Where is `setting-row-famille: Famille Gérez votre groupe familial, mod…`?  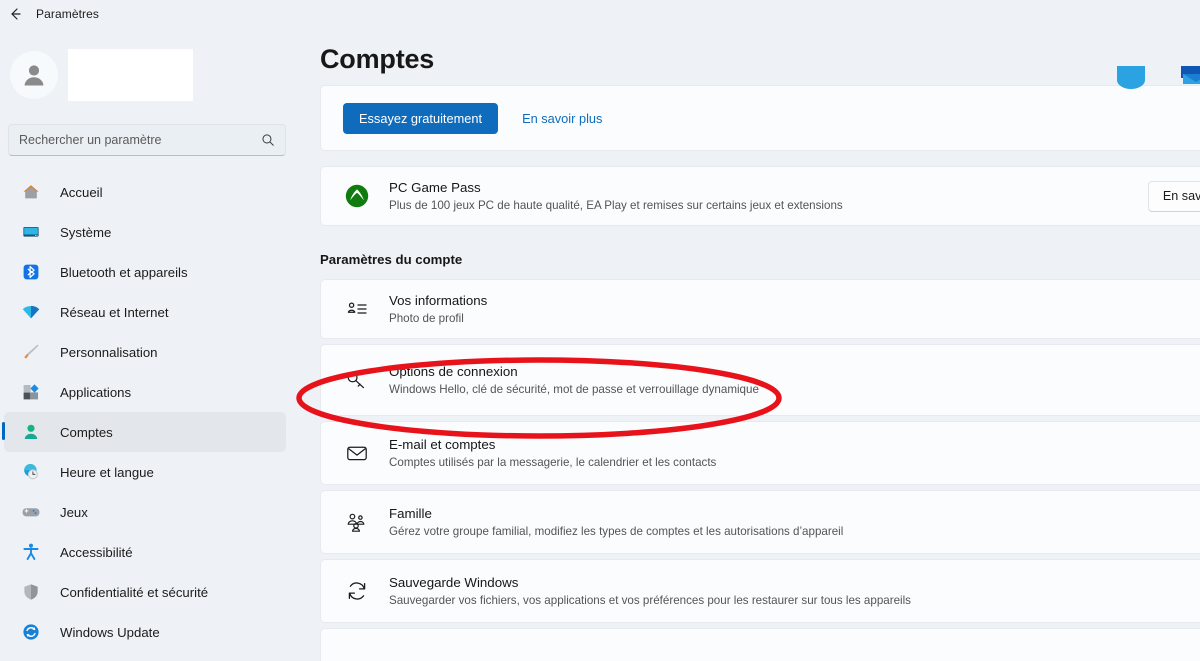 setting-row-famille: Famille Gérez votre groupe familial, mod… is located at coordinates (760, 522).